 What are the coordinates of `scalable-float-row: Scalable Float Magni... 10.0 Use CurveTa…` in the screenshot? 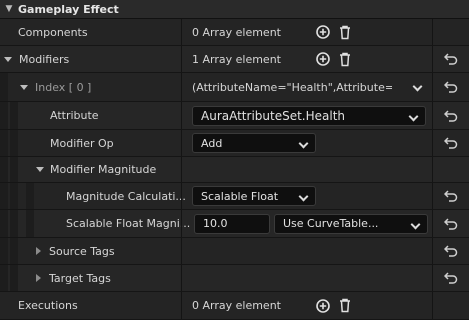 It's located at (234, 224).